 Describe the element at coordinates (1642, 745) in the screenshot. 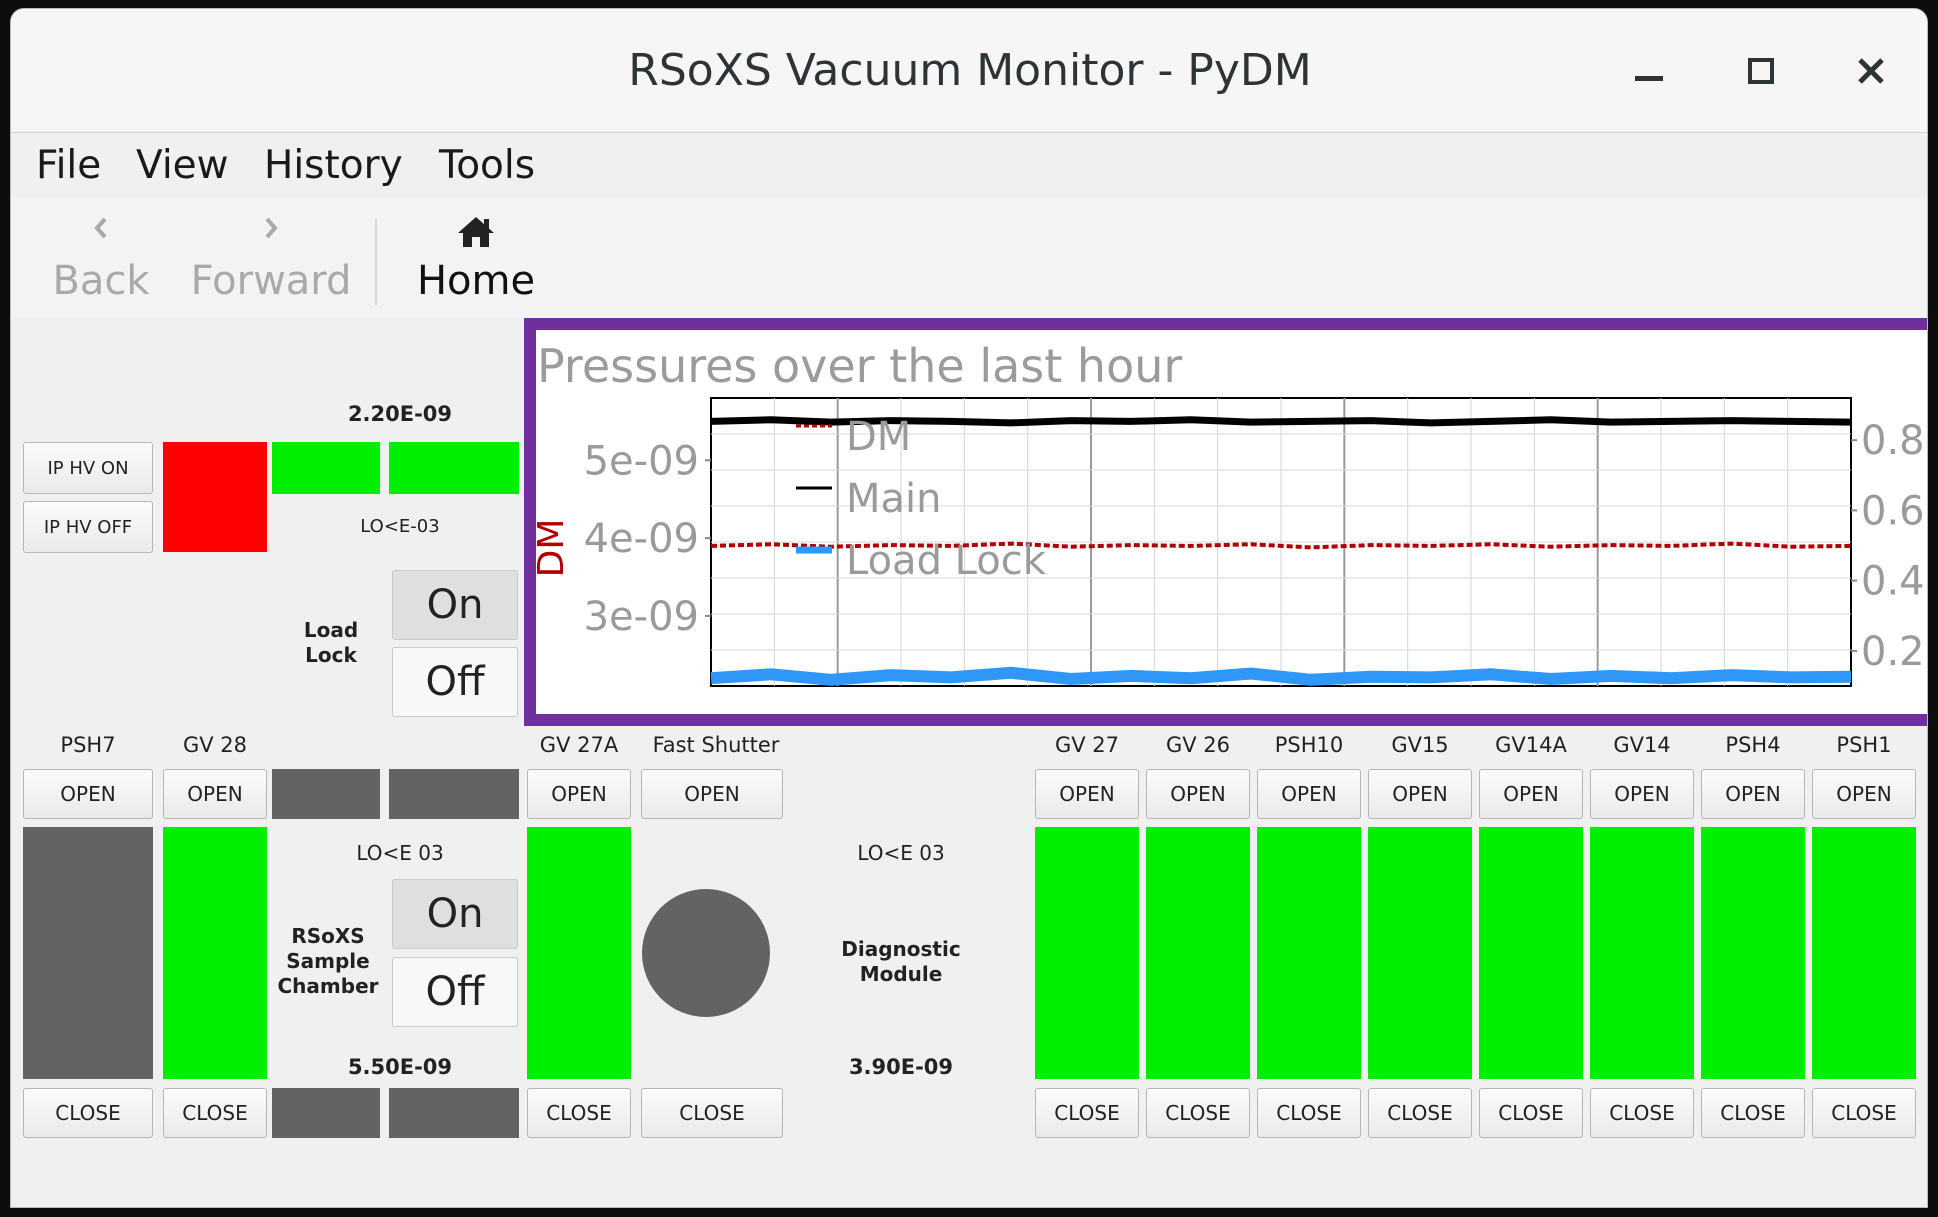

I see `valve-name-gv14: GV14` at that location.